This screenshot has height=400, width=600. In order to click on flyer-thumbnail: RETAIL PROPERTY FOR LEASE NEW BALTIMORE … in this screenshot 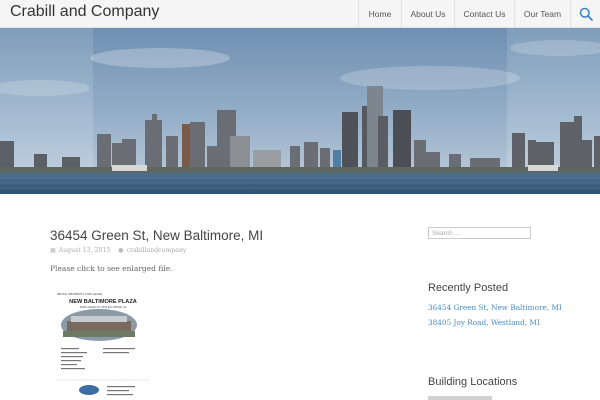, I will do `click(103, 344)`.